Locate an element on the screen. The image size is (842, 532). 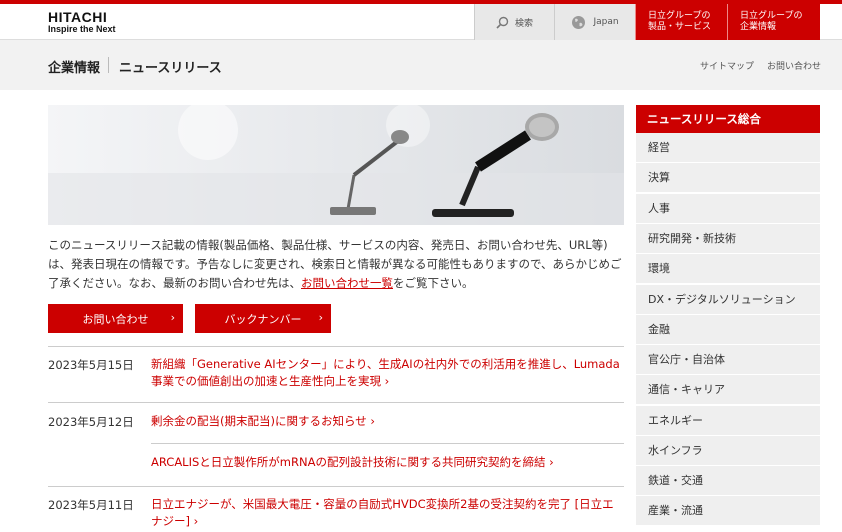
sidebar-item-management: 経営 is located at coordinates (728, 148).